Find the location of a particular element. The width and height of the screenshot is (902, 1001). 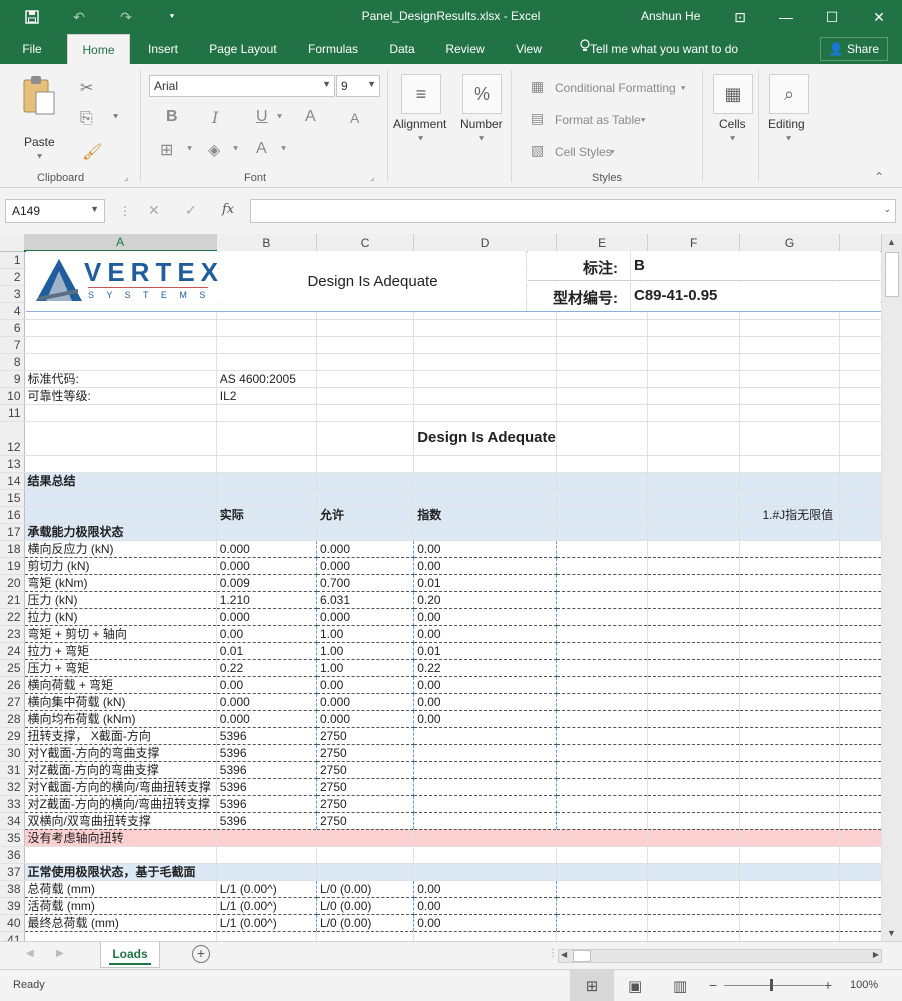

row-header: 38 is located at coordinates (12, 889).